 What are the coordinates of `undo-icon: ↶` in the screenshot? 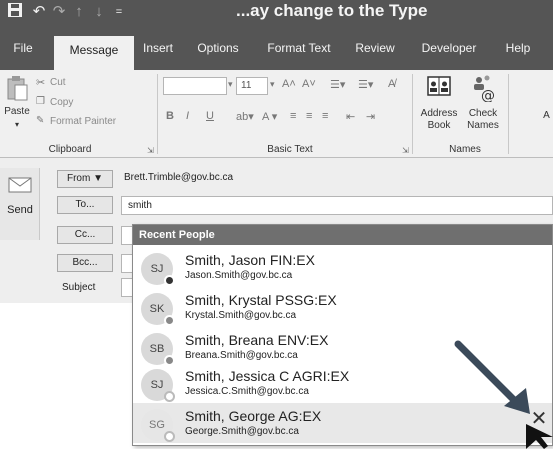 It's located at (39, 12).